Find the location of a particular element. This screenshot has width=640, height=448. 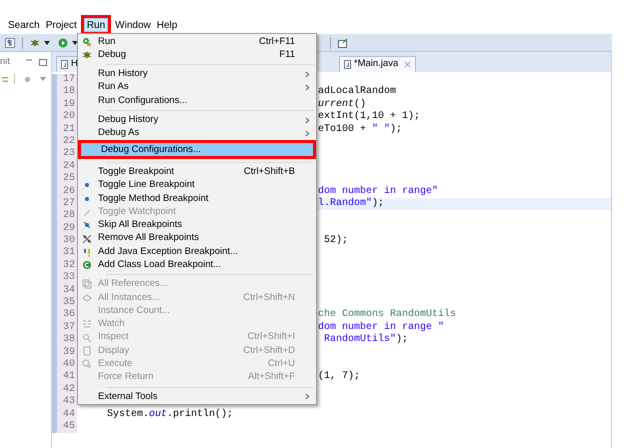

shortcut-label: Ctrl+F11 is located at coordinates (277, 41).